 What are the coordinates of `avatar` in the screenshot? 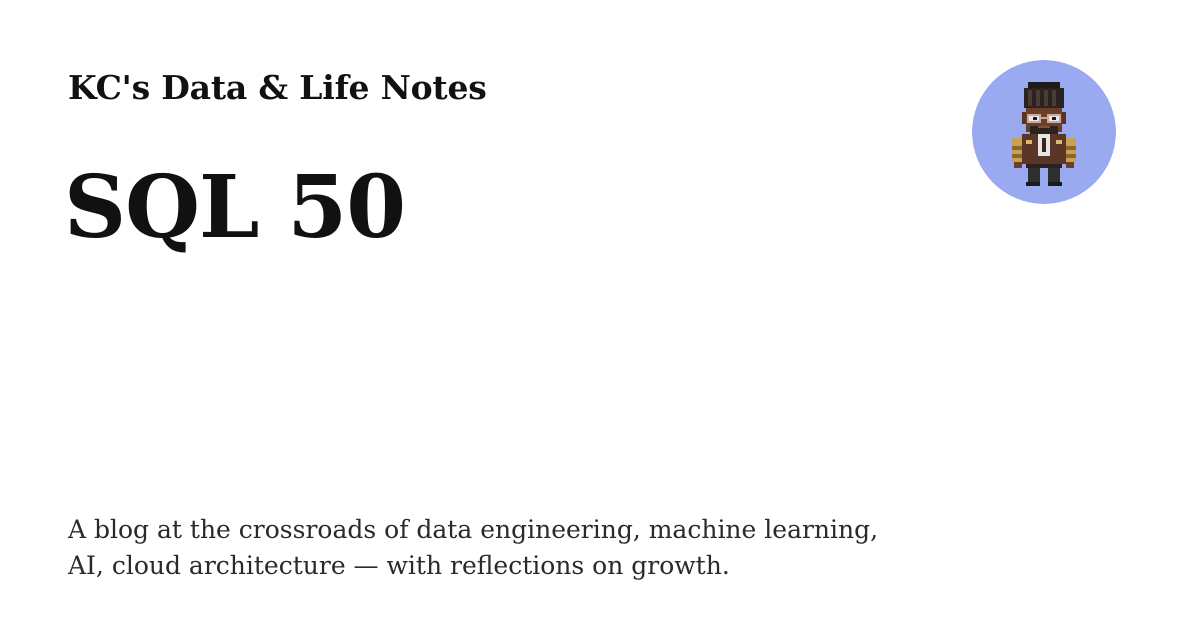 It's located at (1044, 132).